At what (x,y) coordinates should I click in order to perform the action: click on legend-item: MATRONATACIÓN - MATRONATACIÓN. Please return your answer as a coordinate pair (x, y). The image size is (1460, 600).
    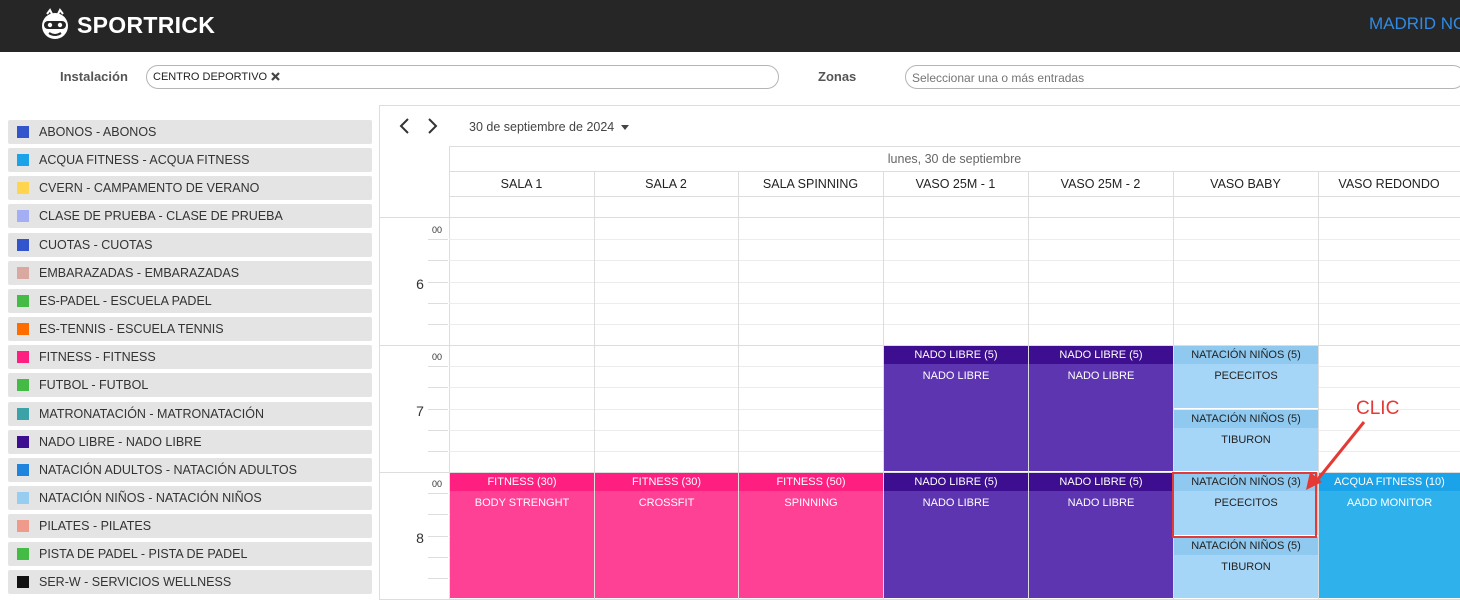
    Looking at the image, I should click on (190, 413).